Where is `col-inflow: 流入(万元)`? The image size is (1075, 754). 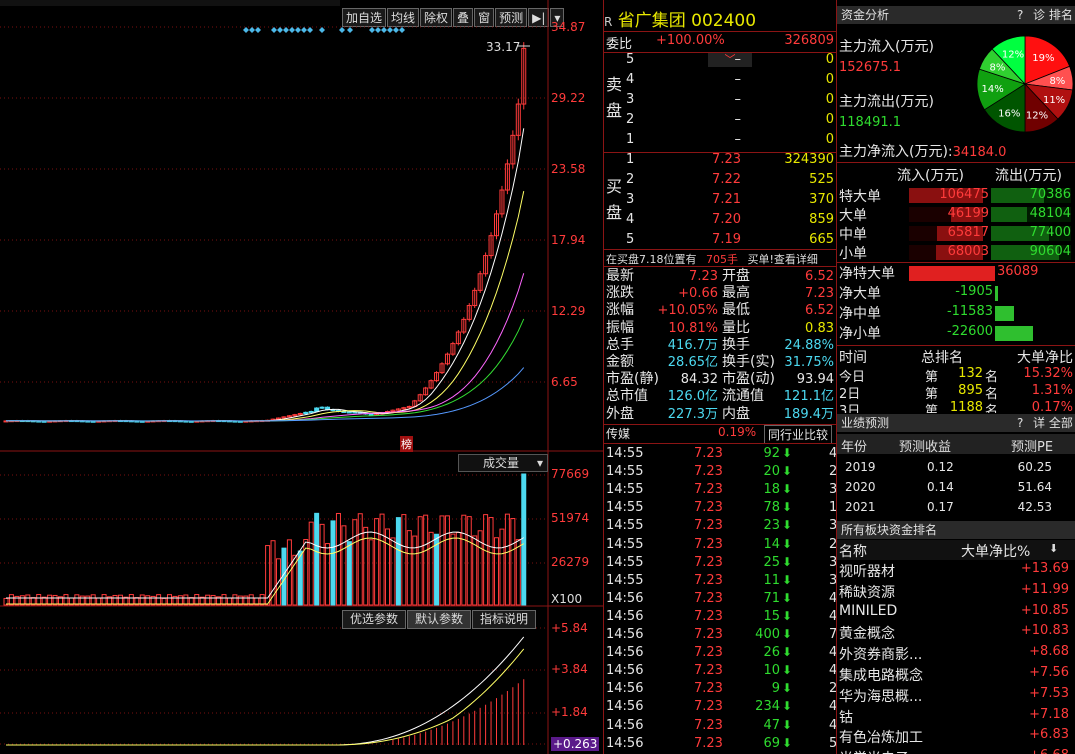
col-inflow: 流入(万元) is located at coordinates (930, 176).